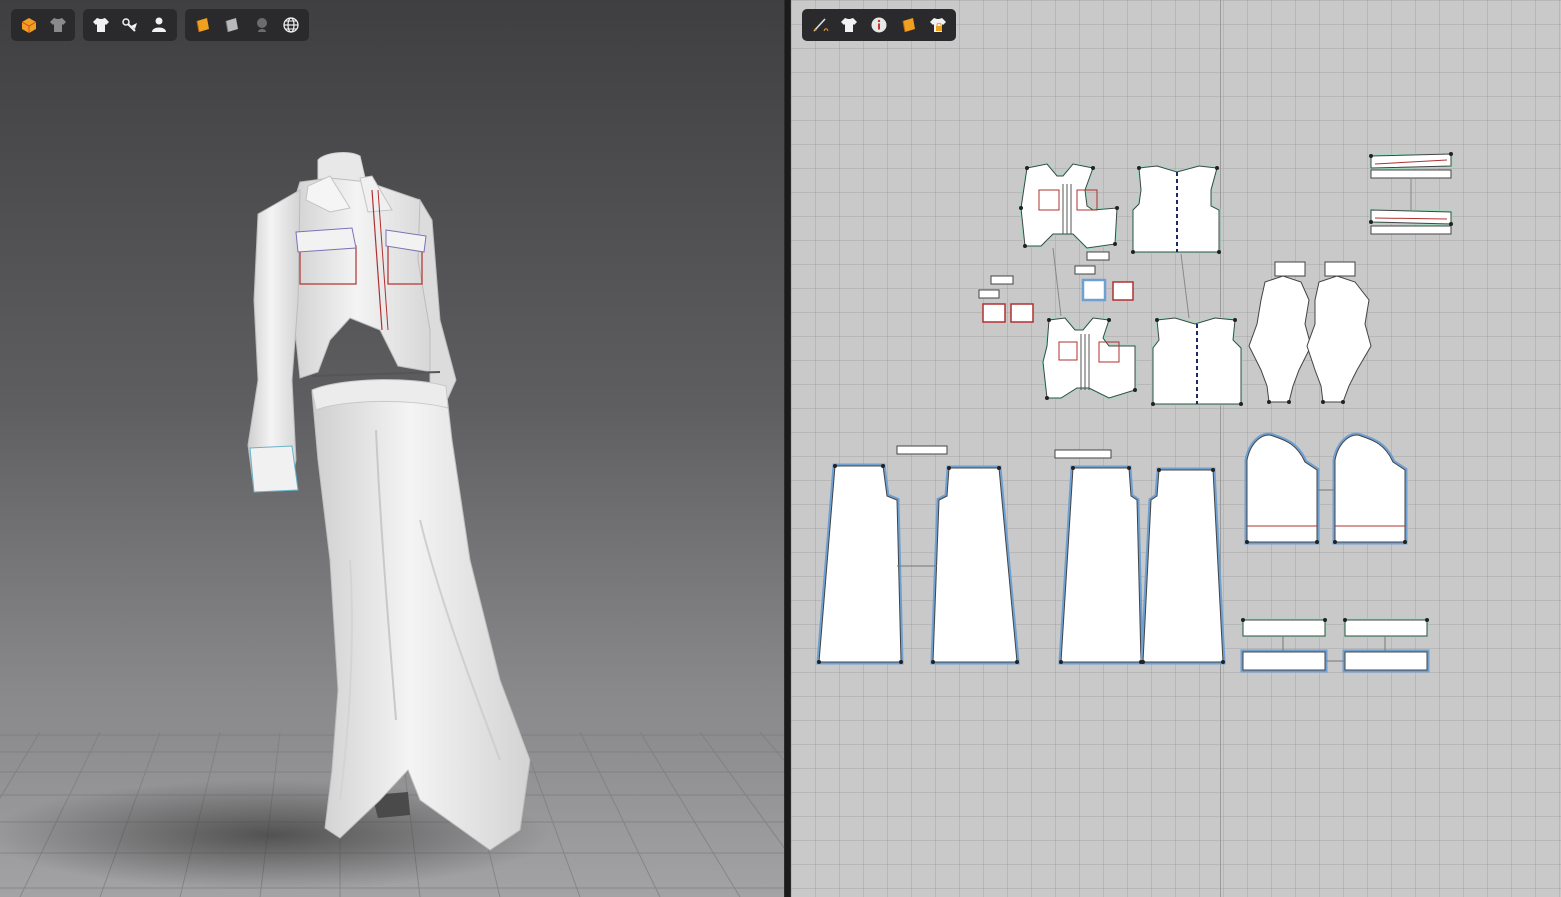 The image size is (1561, 897). I want to click on pattern-piece-sleeves, so click(1310, 339).